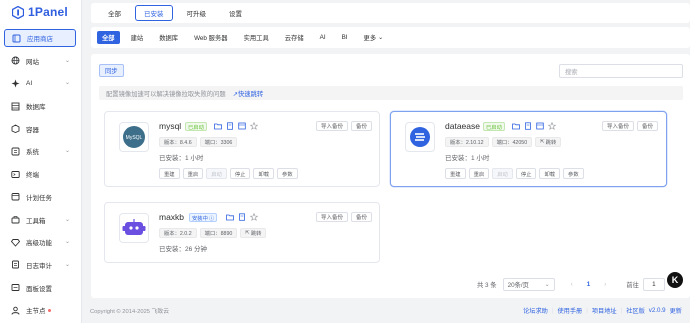  Describe the element at coordinates (40, 12) in the screenshot. I see `brand-logo: 1Panel` at that location.